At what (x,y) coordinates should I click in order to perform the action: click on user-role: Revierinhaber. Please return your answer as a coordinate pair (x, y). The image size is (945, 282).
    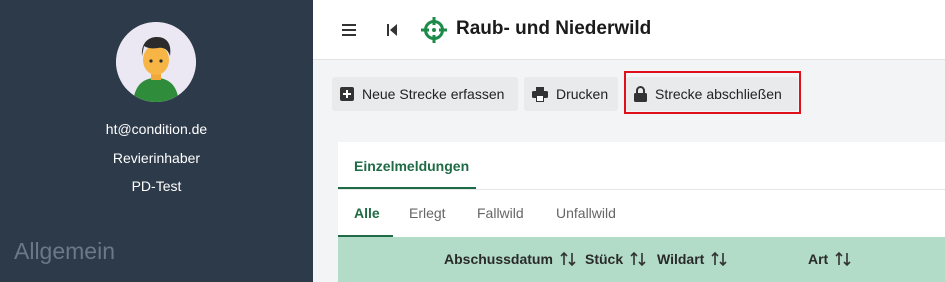
    Looking at the image, I should click on (156, 158).